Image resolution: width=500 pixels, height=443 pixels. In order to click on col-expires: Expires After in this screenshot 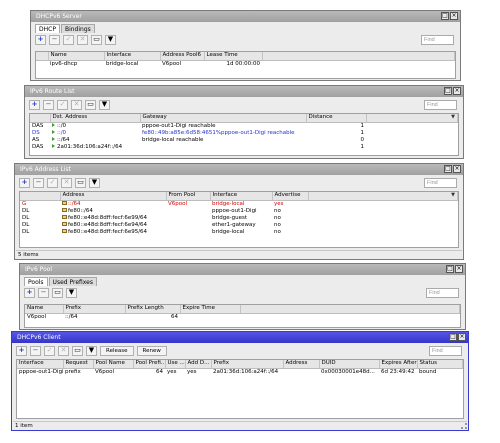, I will do `click(398, 364)`.